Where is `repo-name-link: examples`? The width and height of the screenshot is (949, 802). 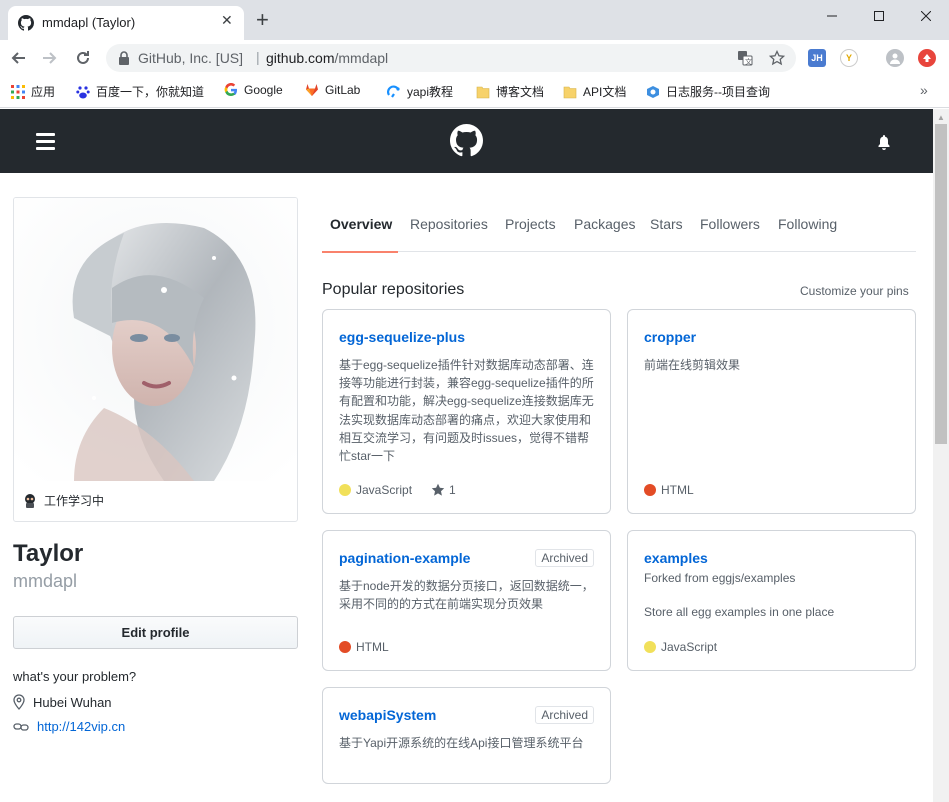 repo-name-link: examples is located at coordinates (676, 558).